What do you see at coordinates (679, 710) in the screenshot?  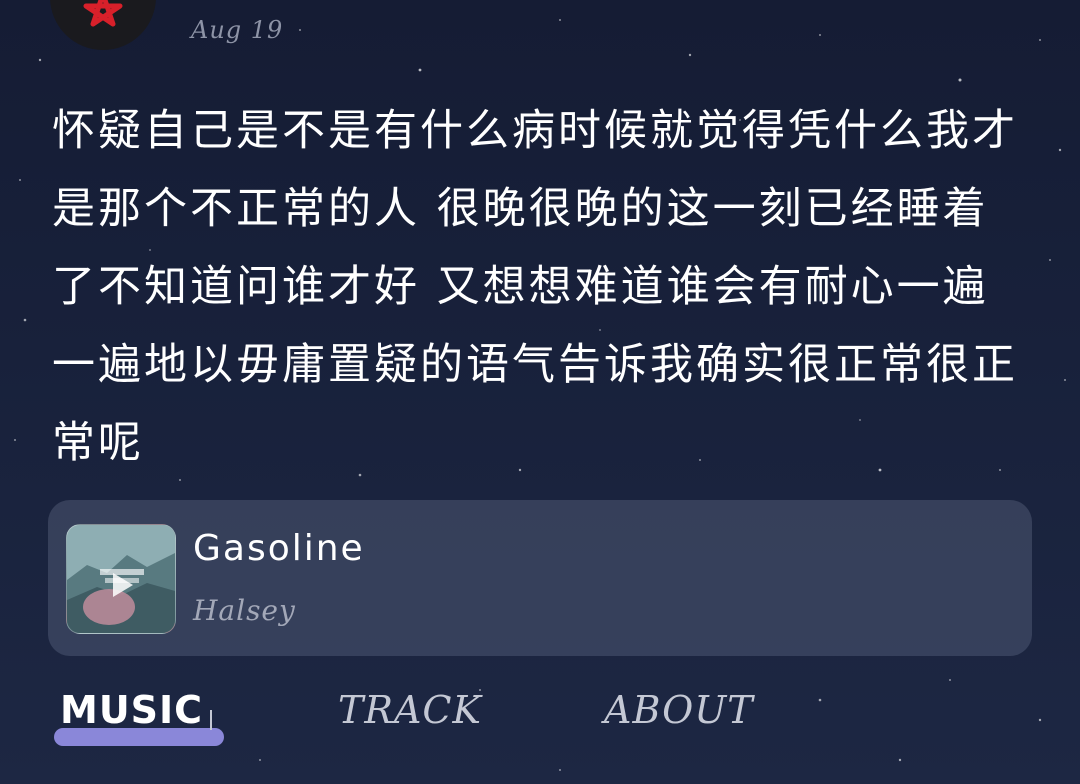 I see `tab-about: ABOUT` at bounding box center [679, 710].